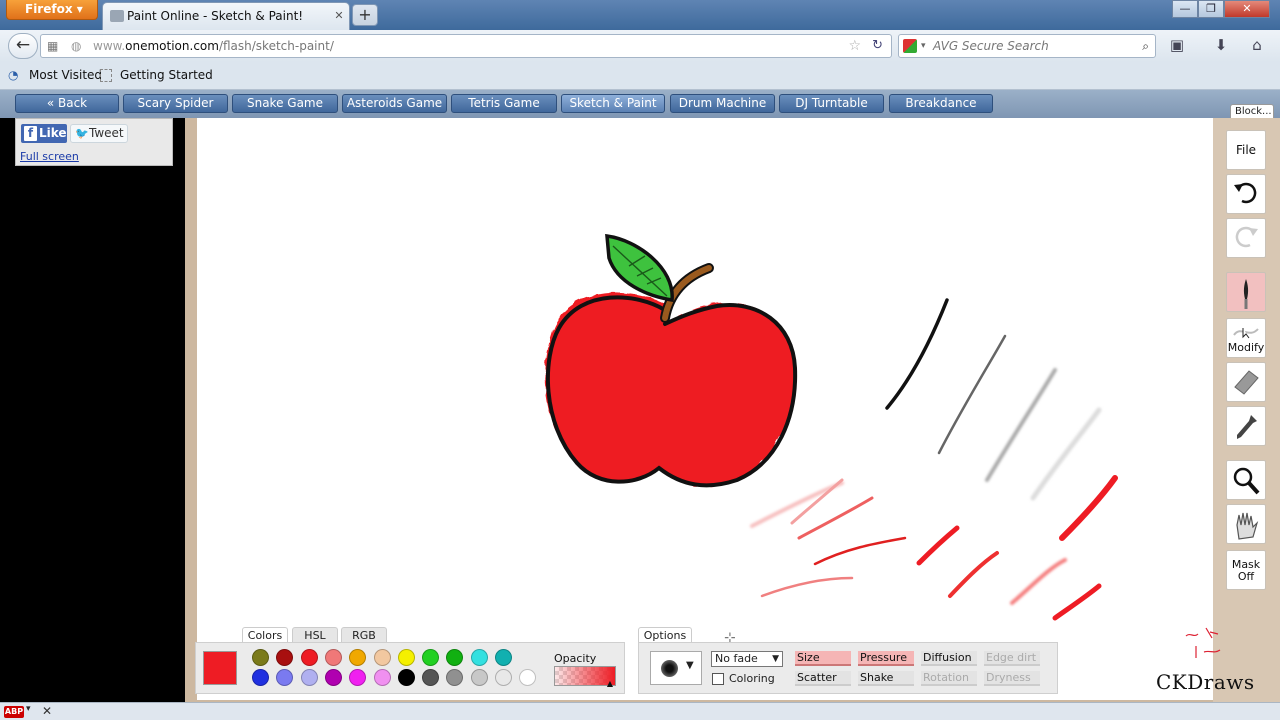  What do you see at coordinates (53, 46) in the screenshot?
I see `page-list-icon: ▦` at bounding box center [53, 46].